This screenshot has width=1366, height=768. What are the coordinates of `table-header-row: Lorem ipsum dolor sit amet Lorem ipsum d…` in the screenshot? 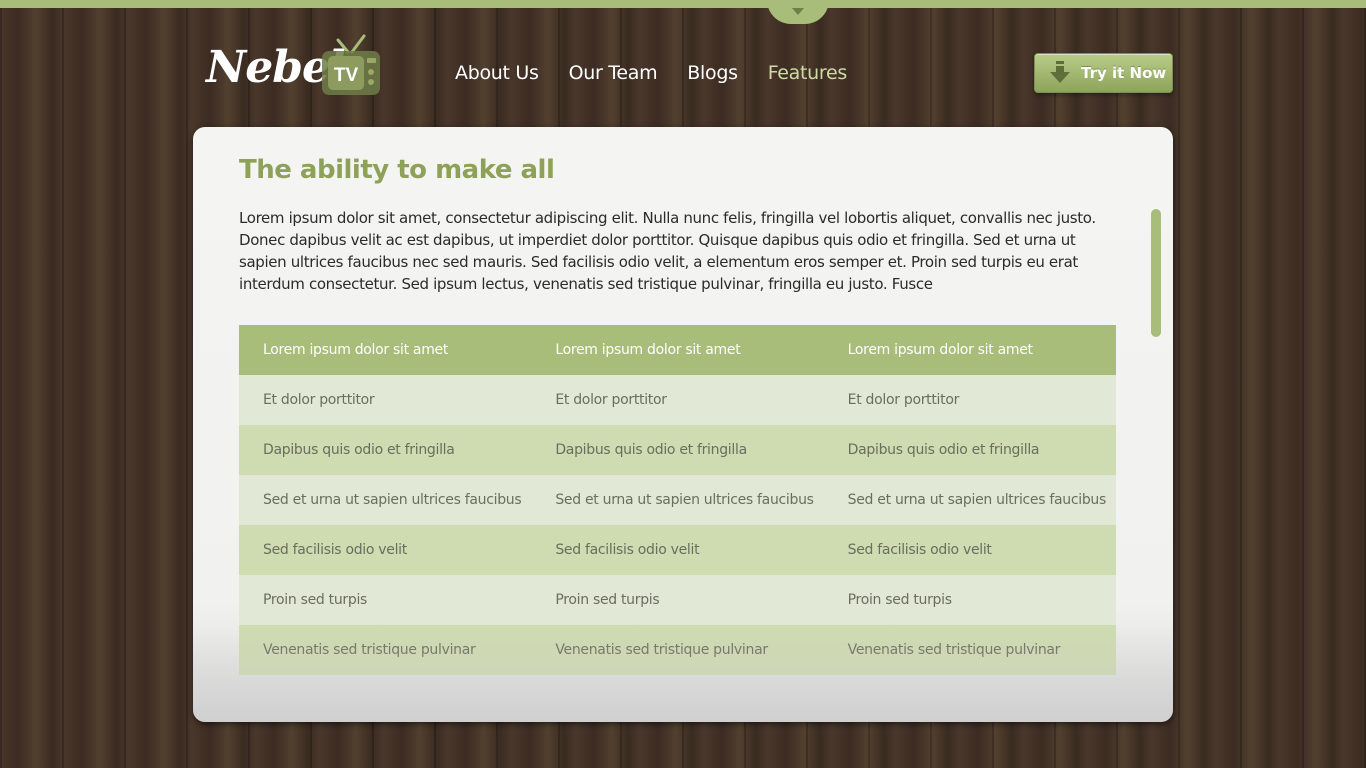 It's located at (677, 350).